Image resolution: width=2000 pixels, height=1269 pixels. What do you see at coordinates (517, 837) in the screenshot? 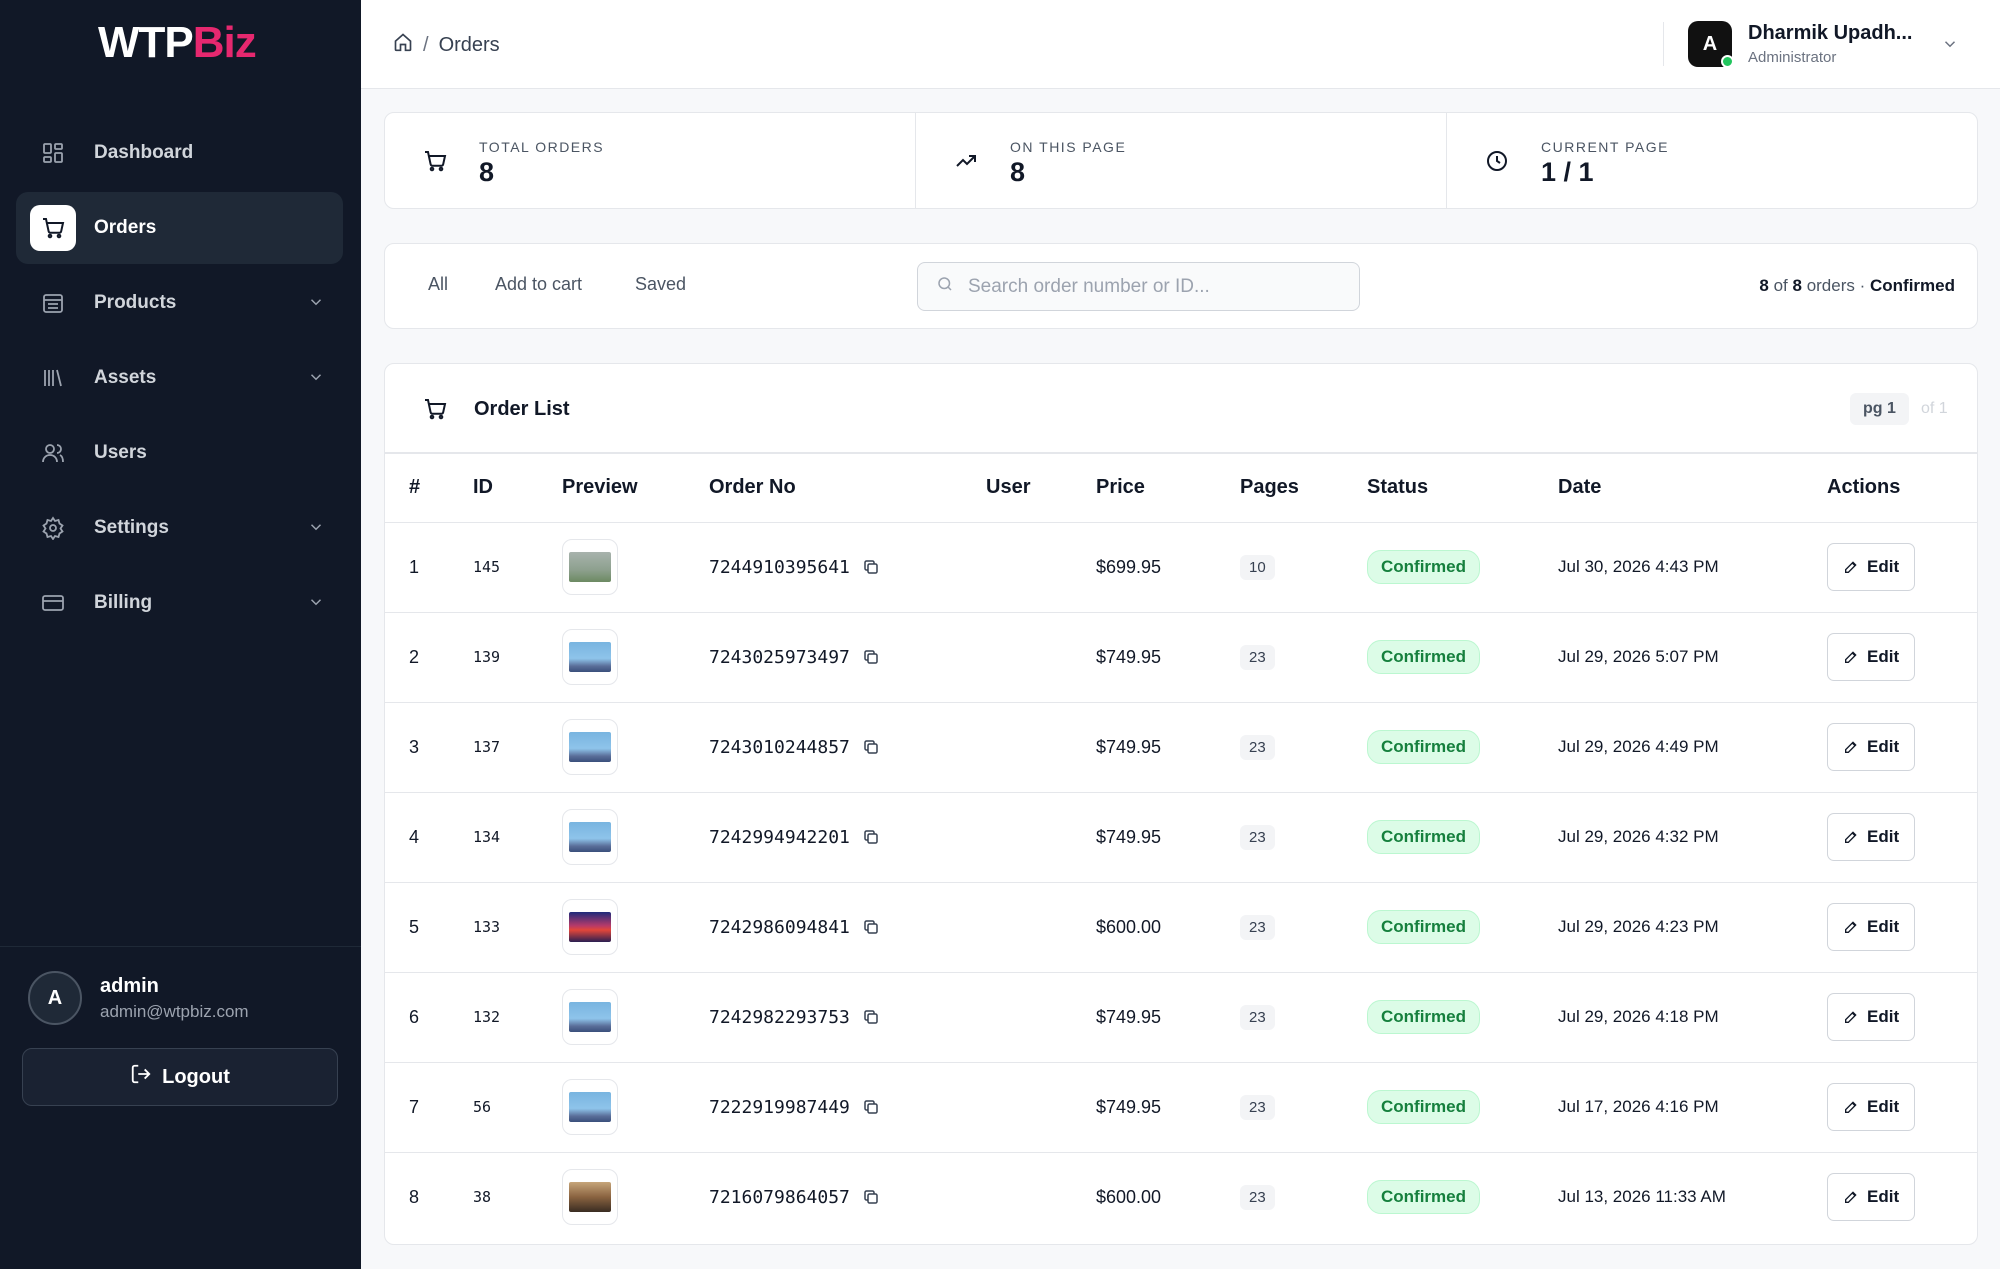
I see `order-id: 134` at bounding box center [517, 837].